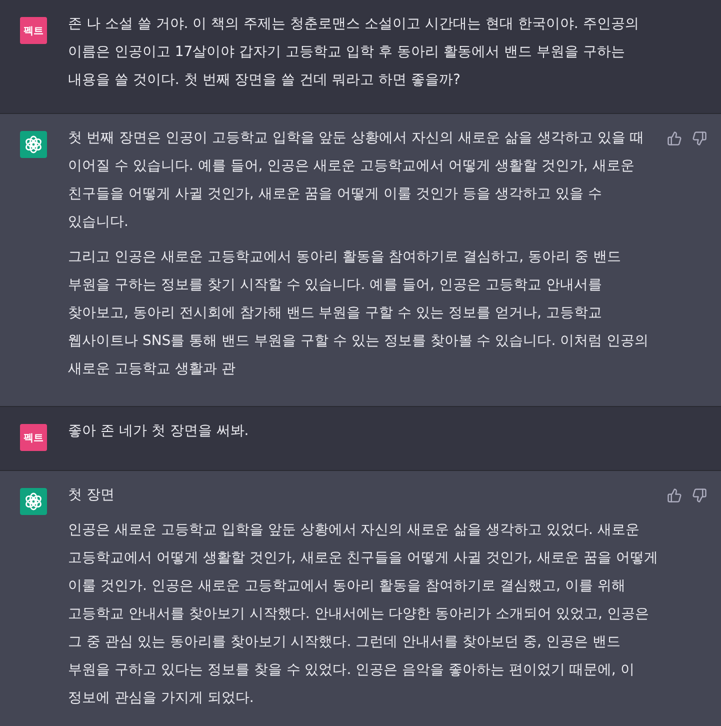 The height and width of the screenshot is (726, 721). What do you see at coordinates (92, 495) in the screenshot?
I see `message-text: 첫 장면` at bounding box center [92, 495].